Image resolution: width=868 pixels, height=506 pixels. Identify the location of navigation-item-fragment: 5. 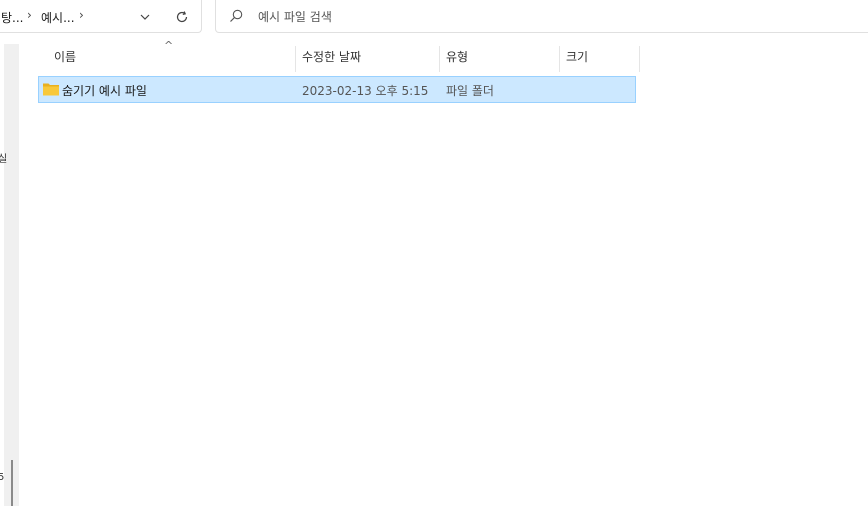
(2, 477).